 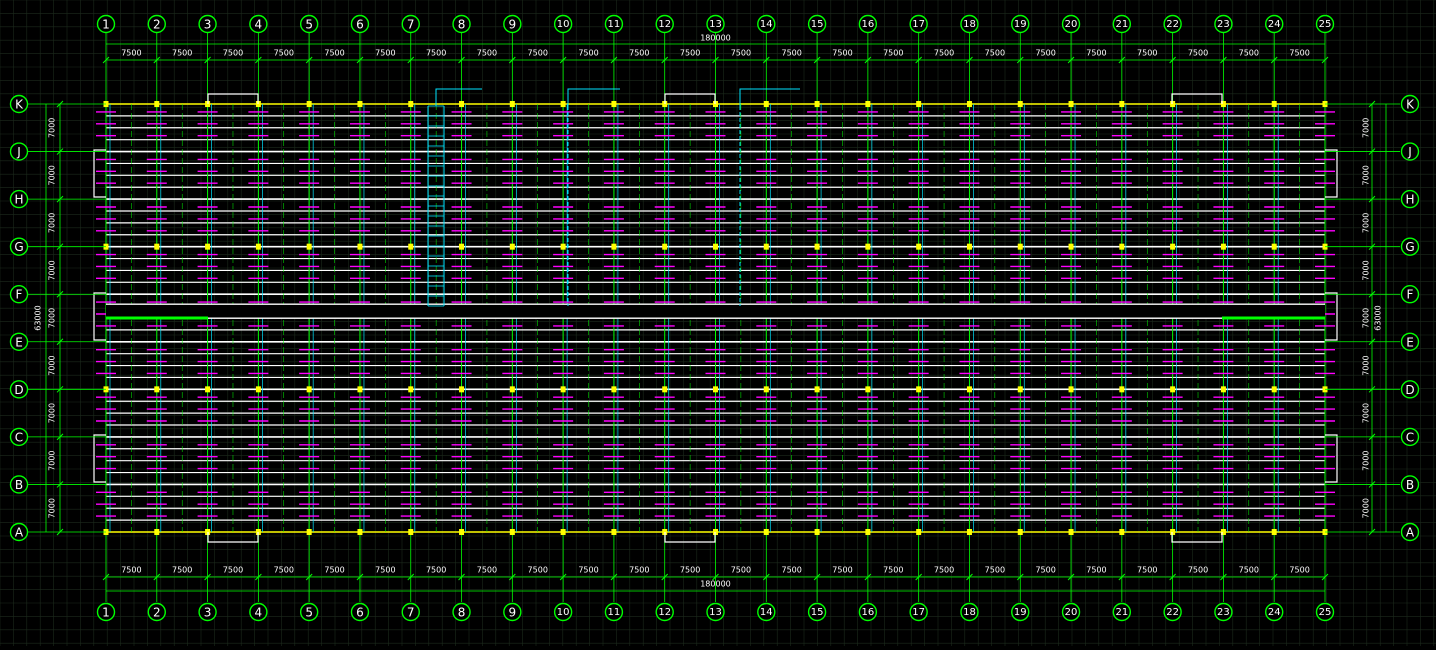 I want to click on column-bubble-top: 13, so click(x=715, y=24).